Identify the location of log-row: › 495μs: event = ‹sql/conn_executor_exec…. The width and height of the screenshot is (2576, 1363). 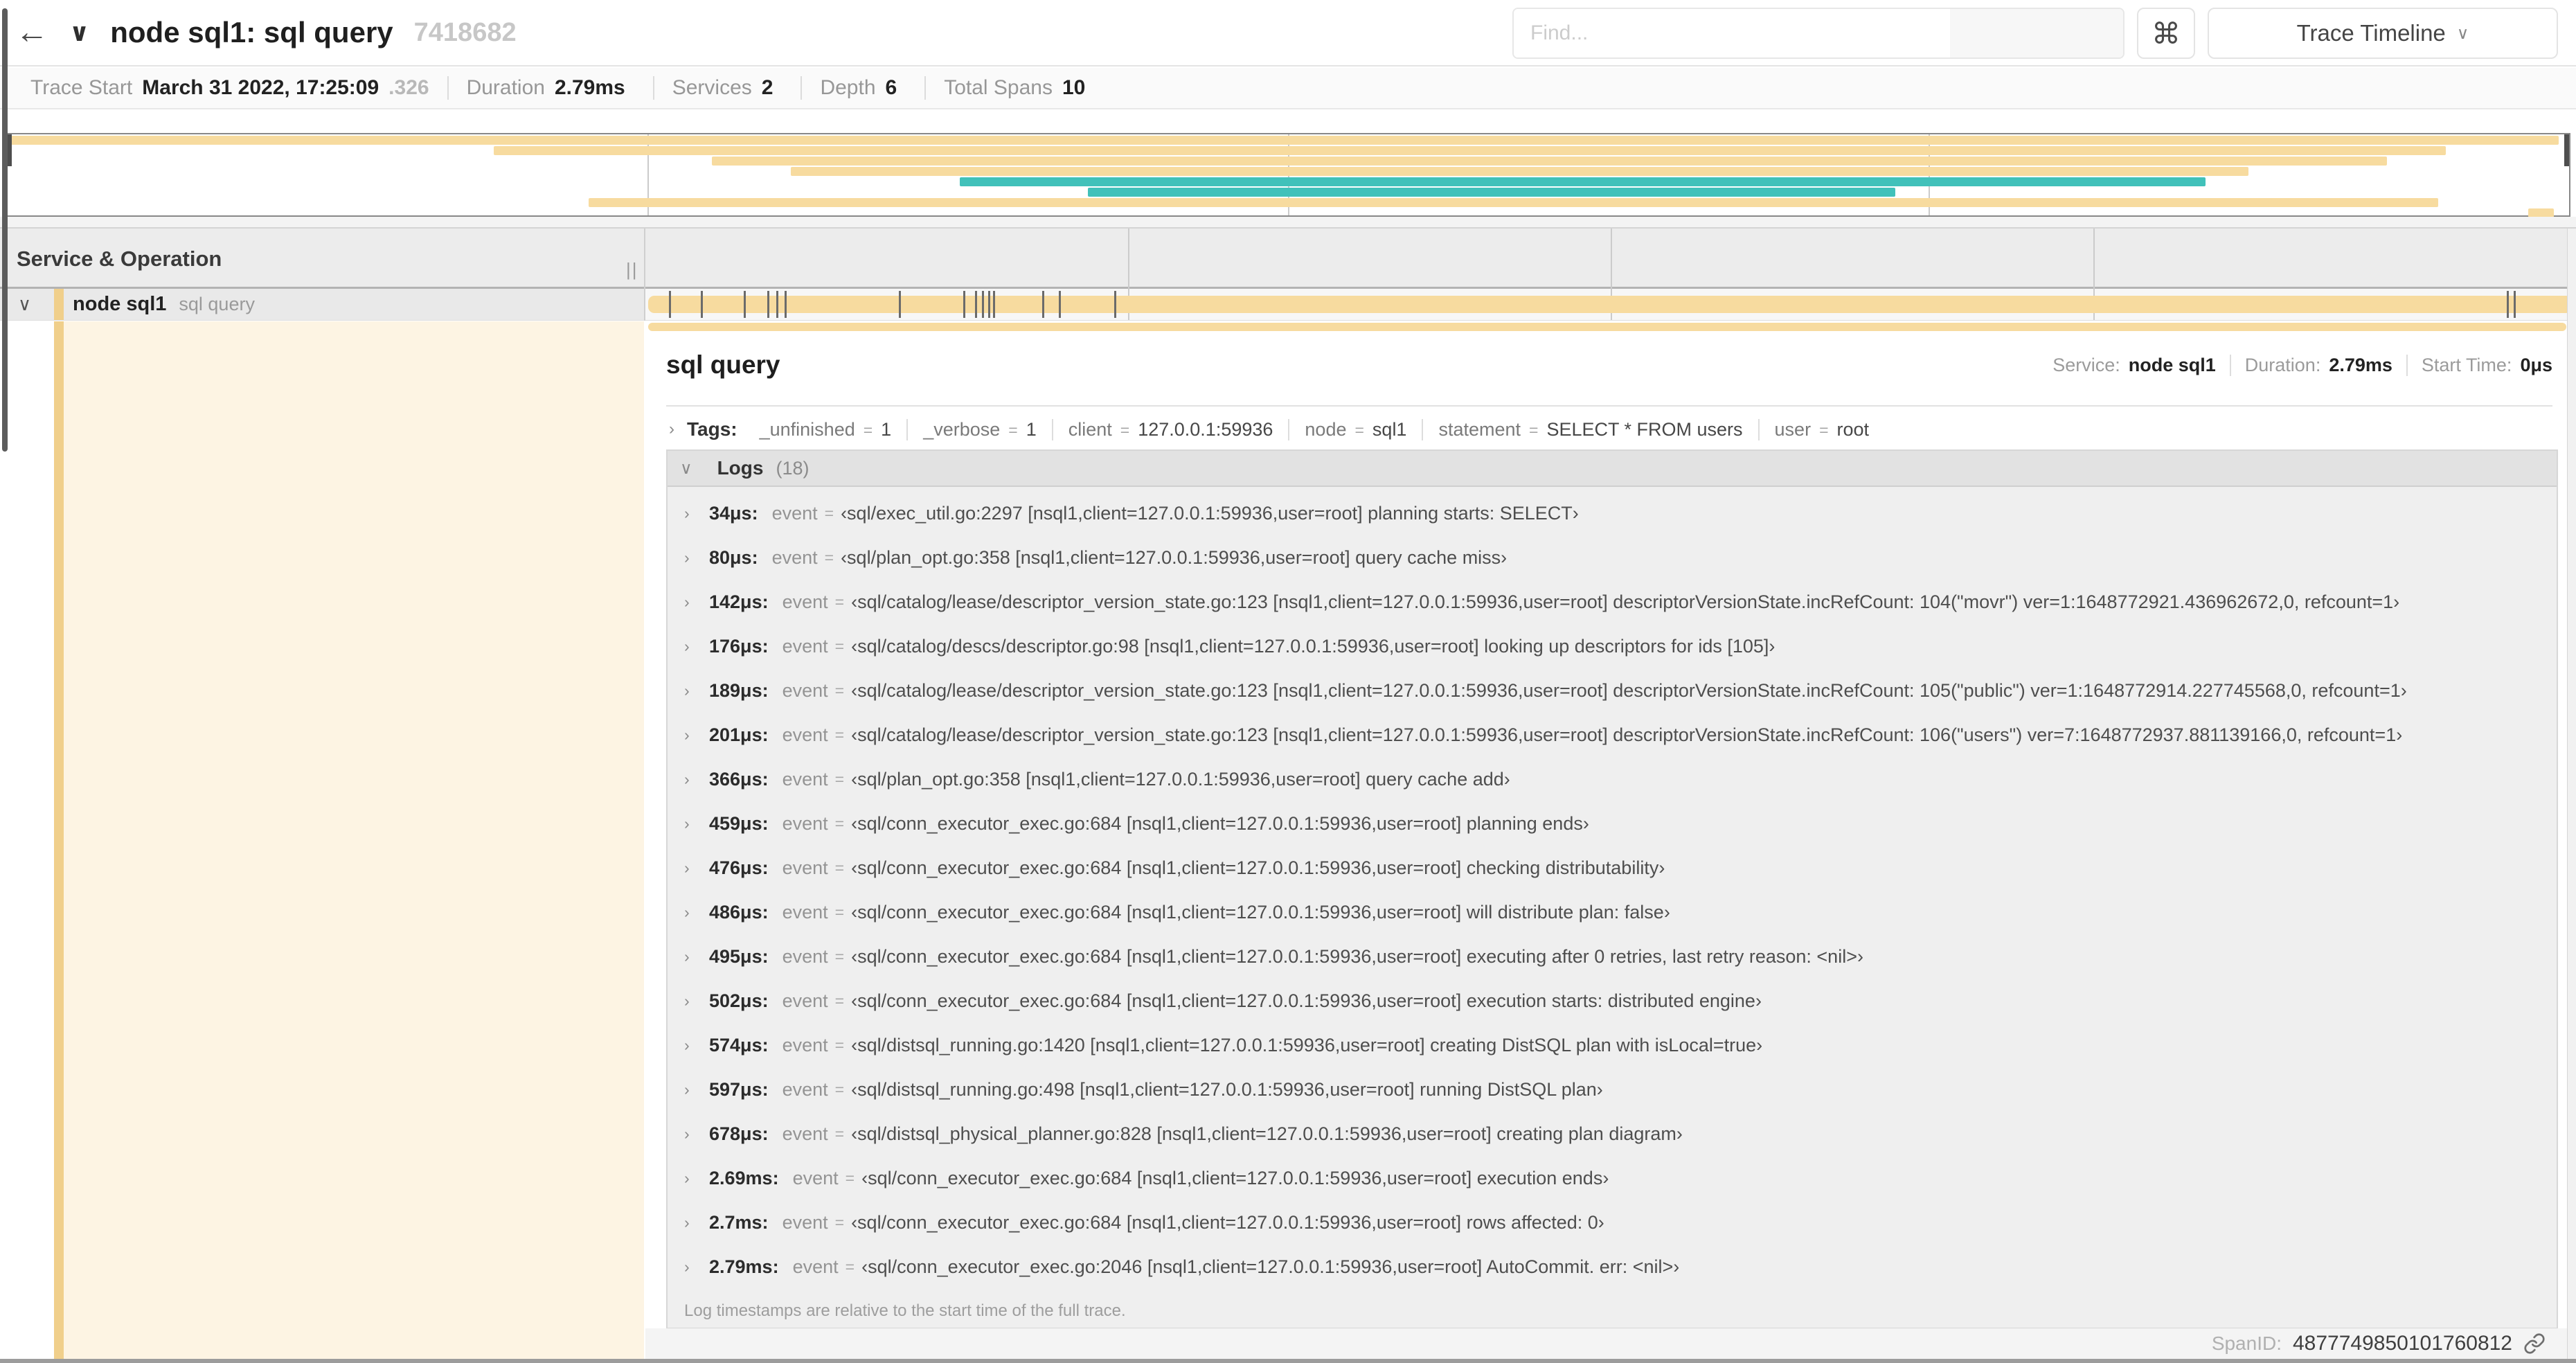
(1612, 957).